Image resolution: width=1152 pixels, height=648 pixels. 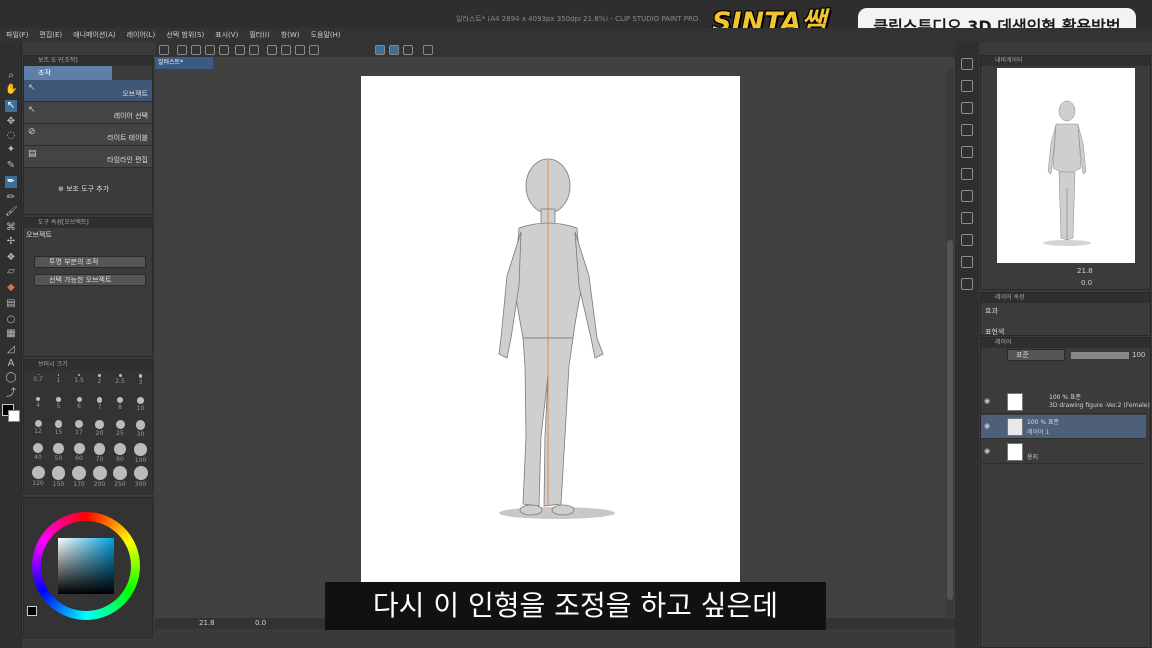 I want to click on brush-size-preset: 0.7, so click(x=38, y=382).